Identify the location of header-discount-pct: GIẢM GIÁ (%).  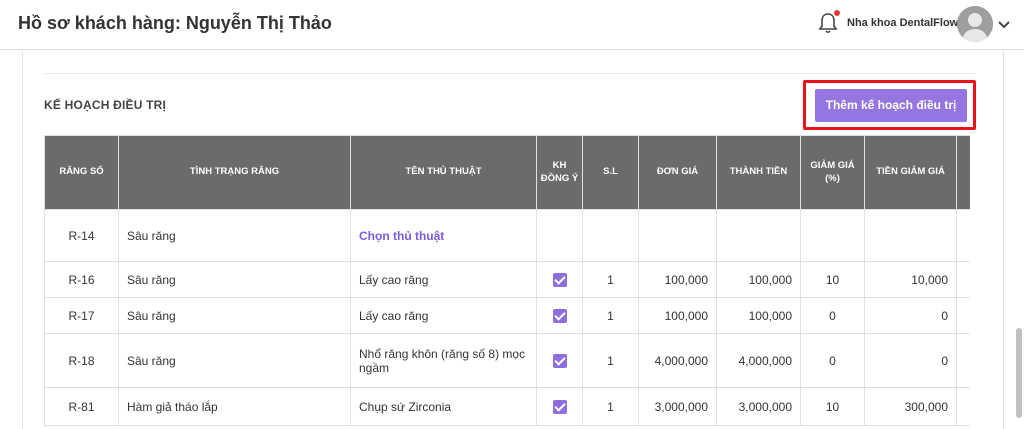
(832, 172).